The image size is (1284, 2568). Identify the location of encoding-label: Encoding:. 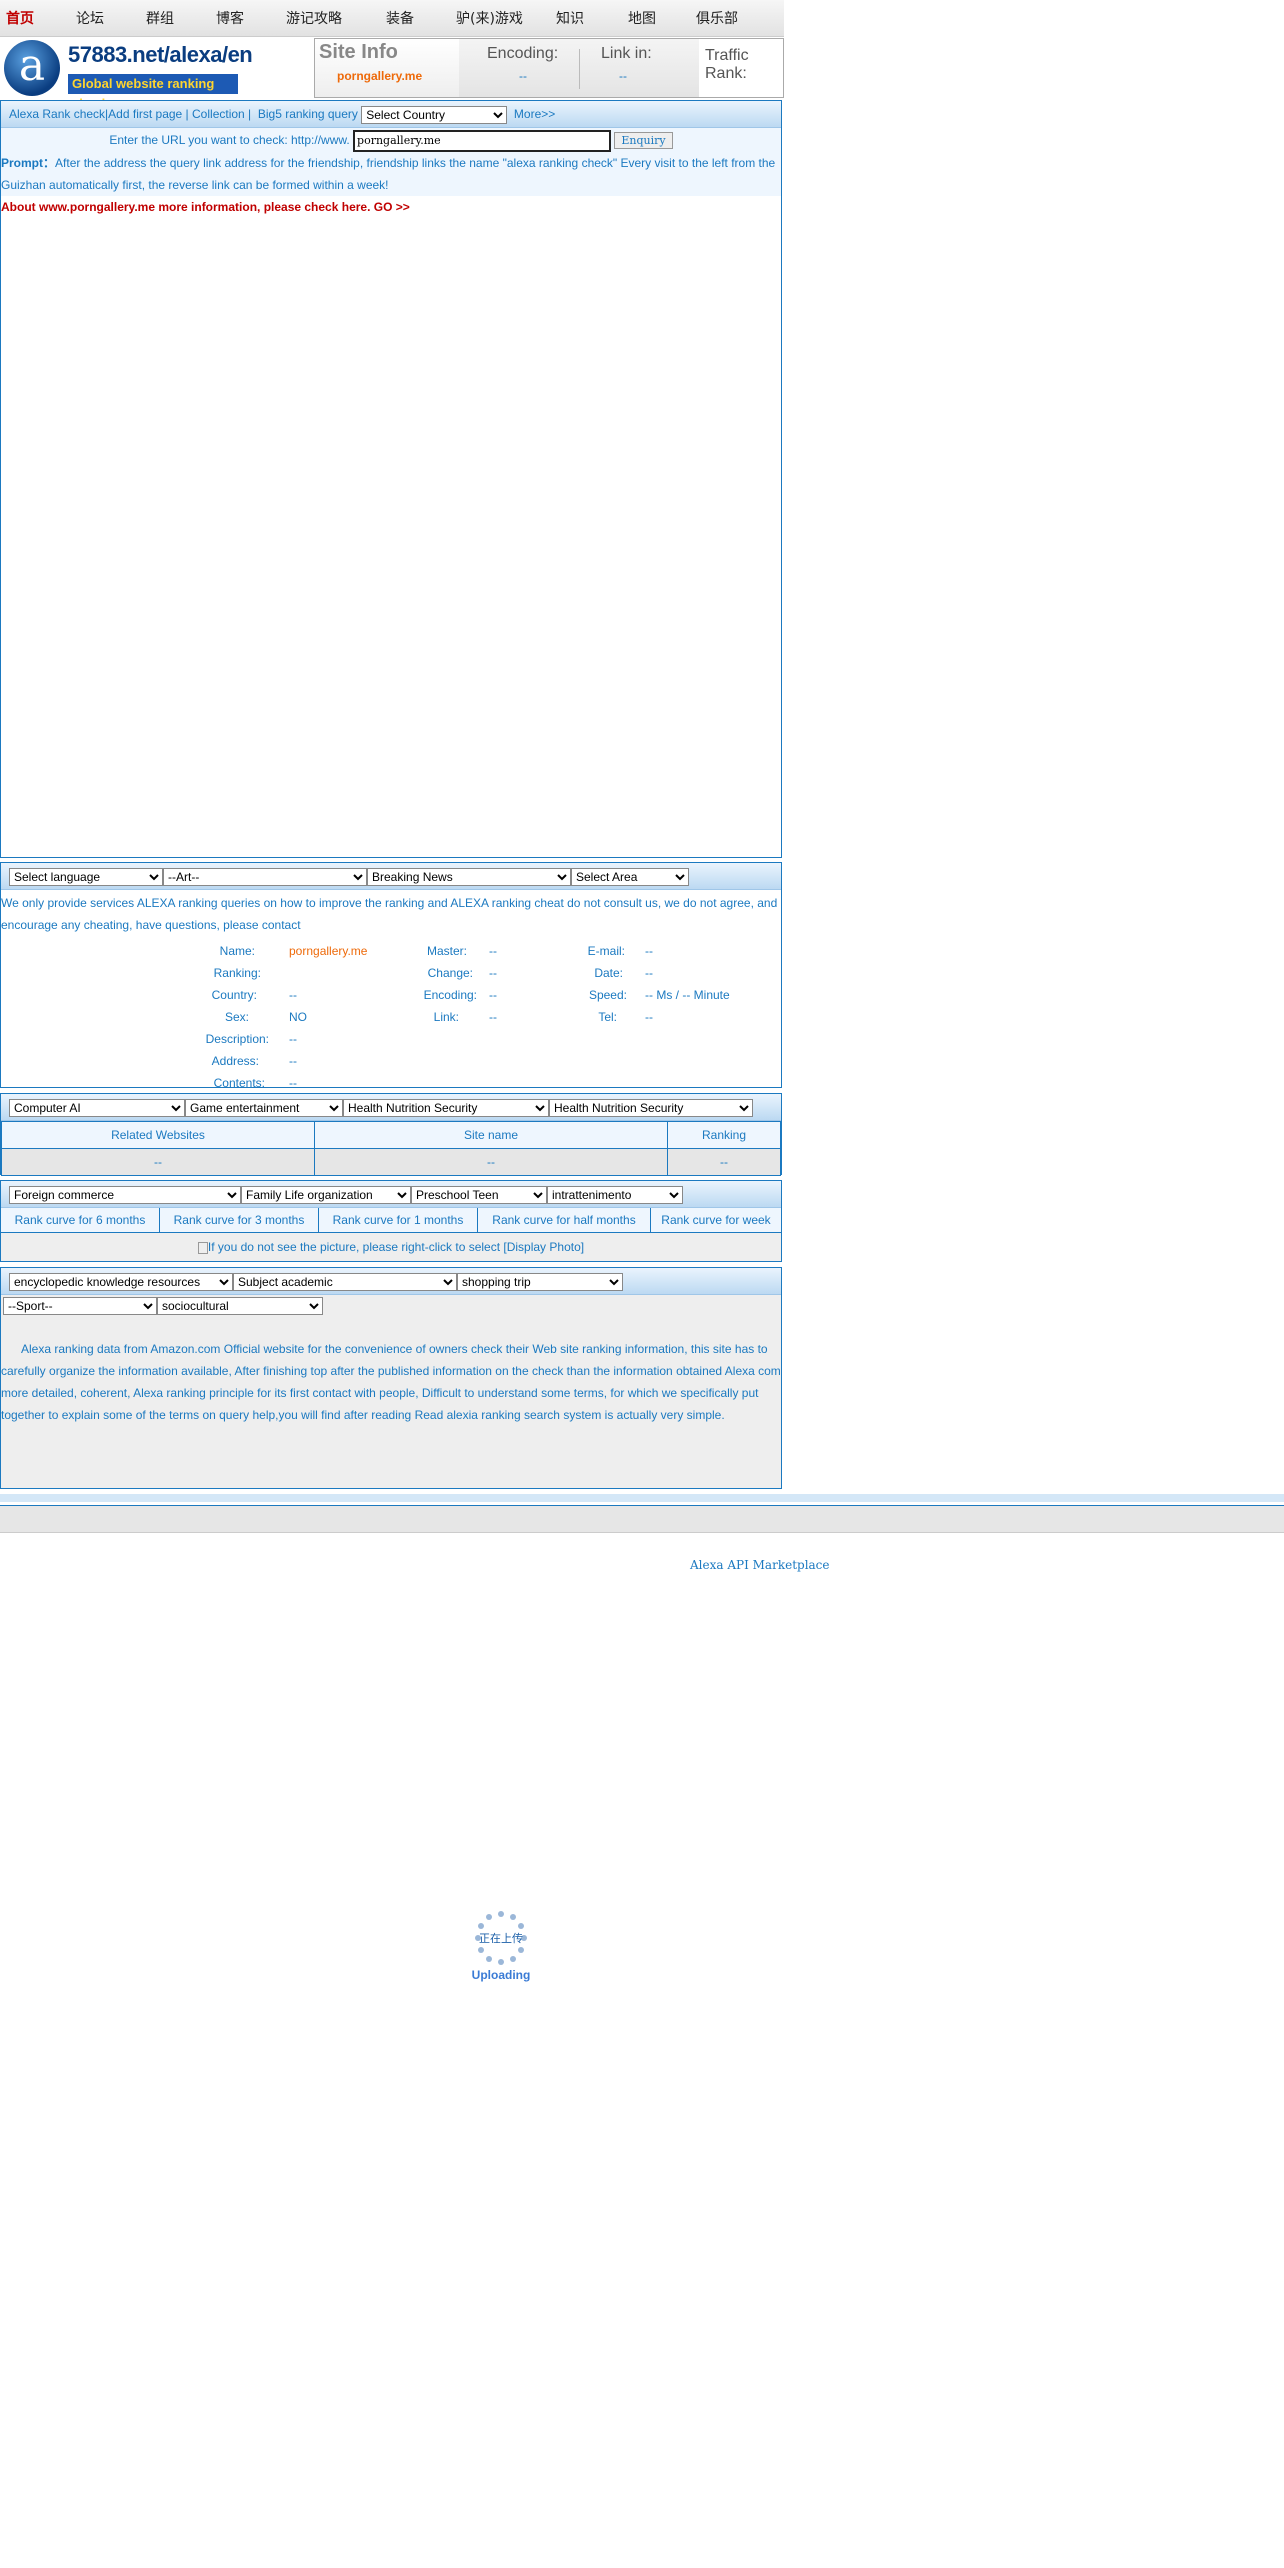
(523, 53).